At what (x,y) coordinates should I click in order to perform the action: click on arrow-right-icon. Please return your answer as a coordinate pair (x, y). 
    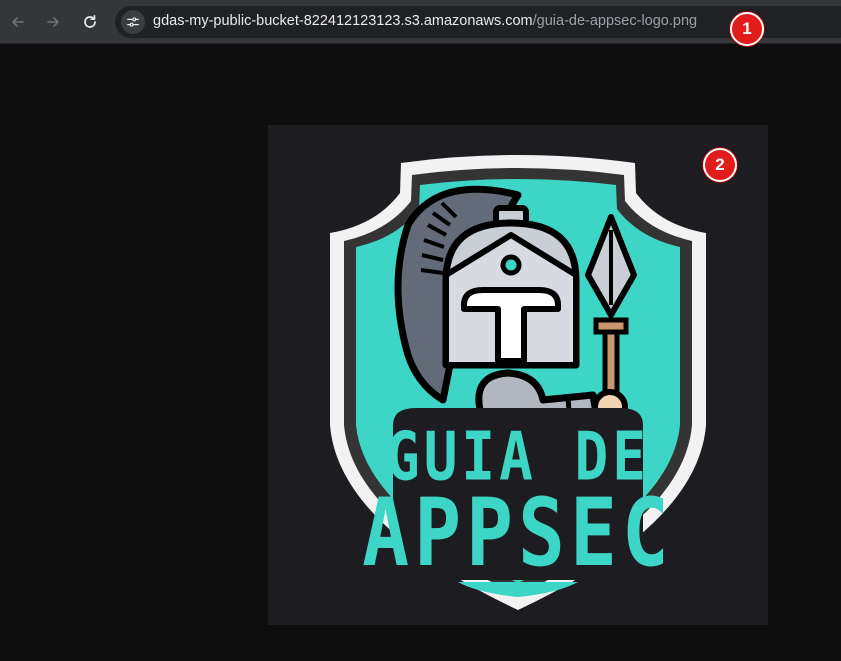
    Looking at the image, I should click on (53, 22).